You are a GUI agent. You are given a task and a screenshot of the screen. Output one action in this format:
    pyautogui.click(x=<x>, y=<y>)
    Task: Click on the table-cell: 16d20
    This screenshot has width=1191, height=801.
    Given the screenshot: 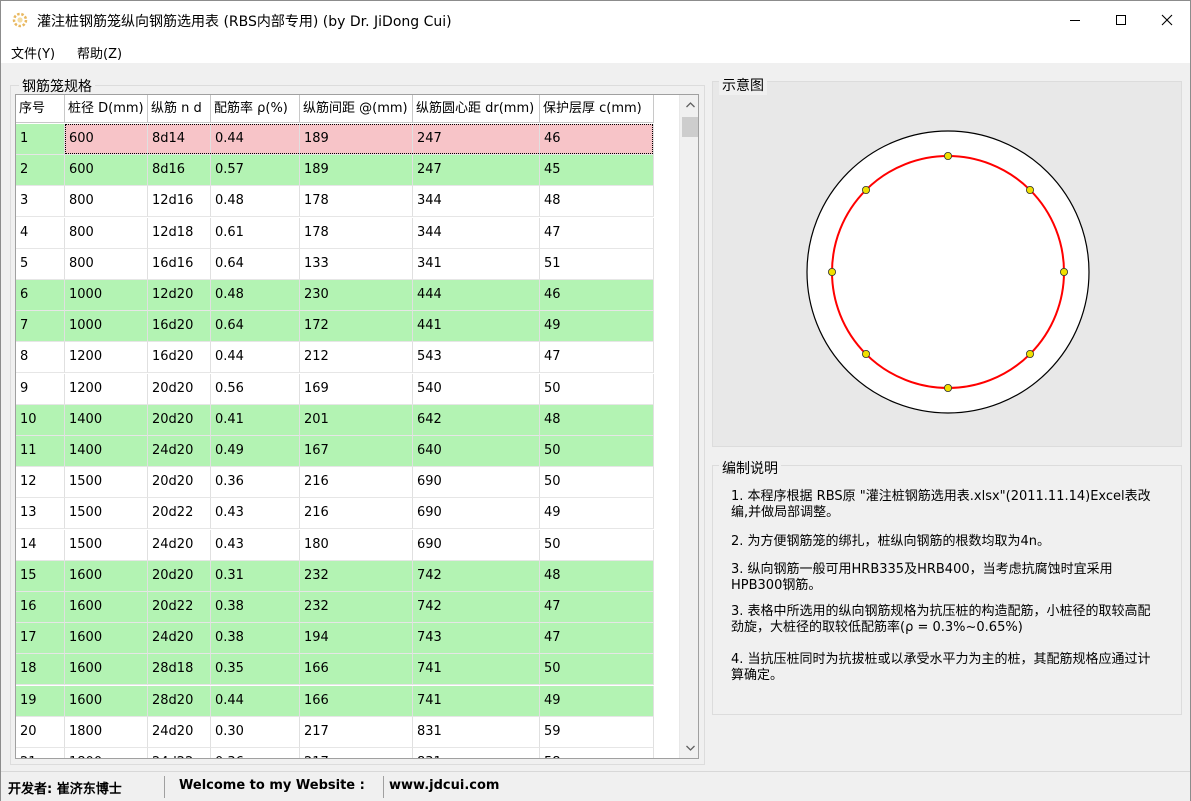 What is the action you would take?
    pyautogui.click(x=179, y=358)
    